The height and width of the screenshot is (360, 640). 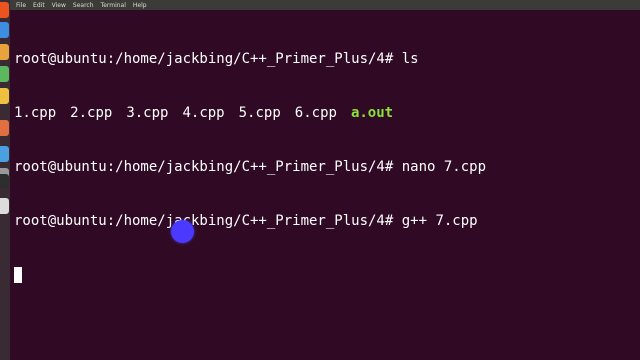 What do you see at coordinates (113, 5) in the screenshot?
I see `menu-terminal: Terminal` at bounding box center [113, 5].